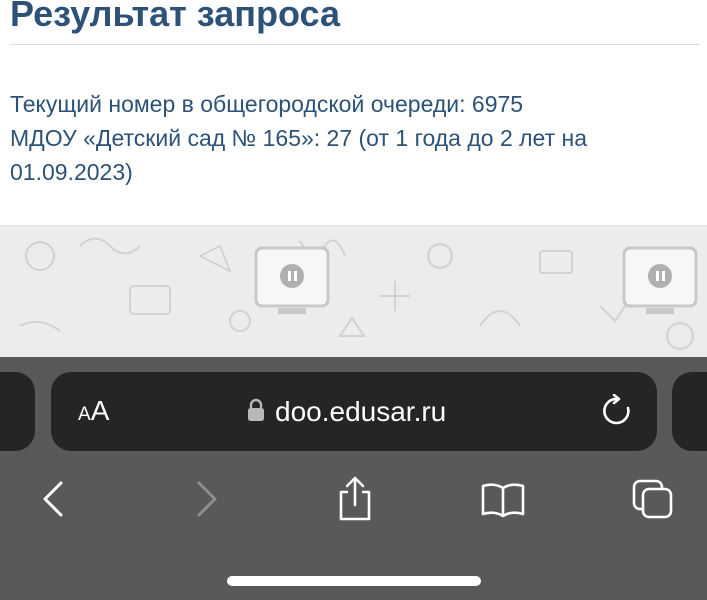 The width and height of the screenshot is (707, 600). I want to click on share-icon, so click(355, 498).